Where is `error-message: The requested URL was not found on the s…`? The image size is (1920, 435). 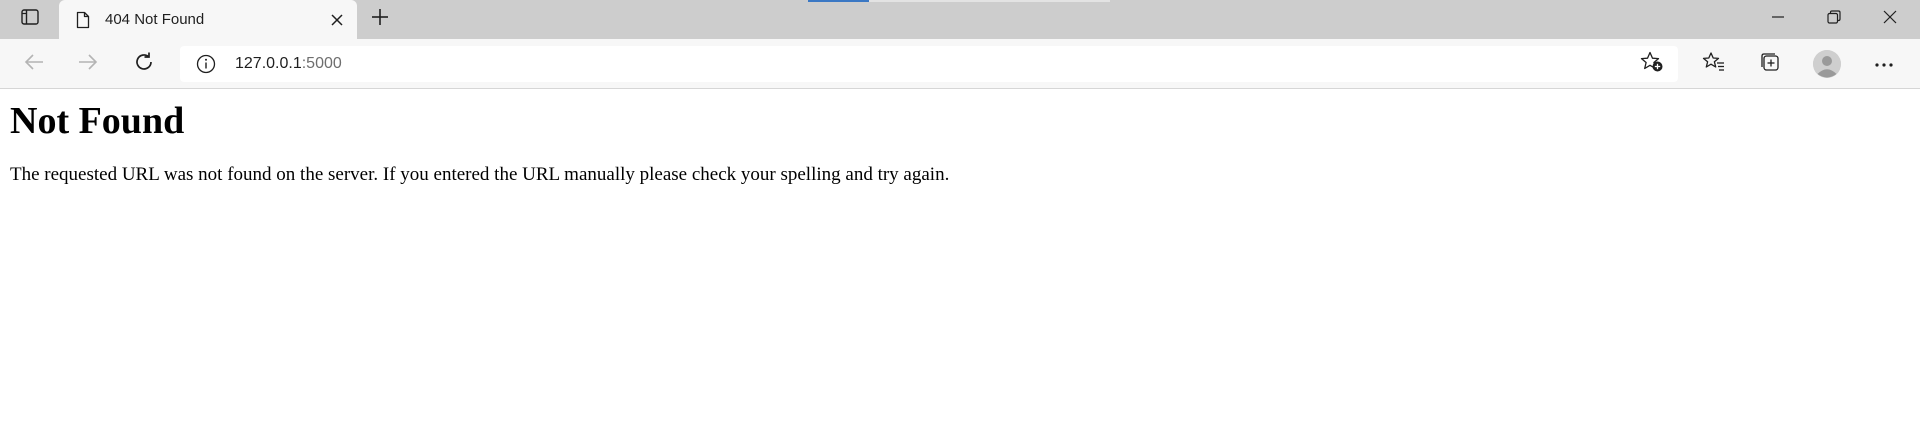 error-message: The requested URL was not found on the s… is located at coordinates (480, 174).